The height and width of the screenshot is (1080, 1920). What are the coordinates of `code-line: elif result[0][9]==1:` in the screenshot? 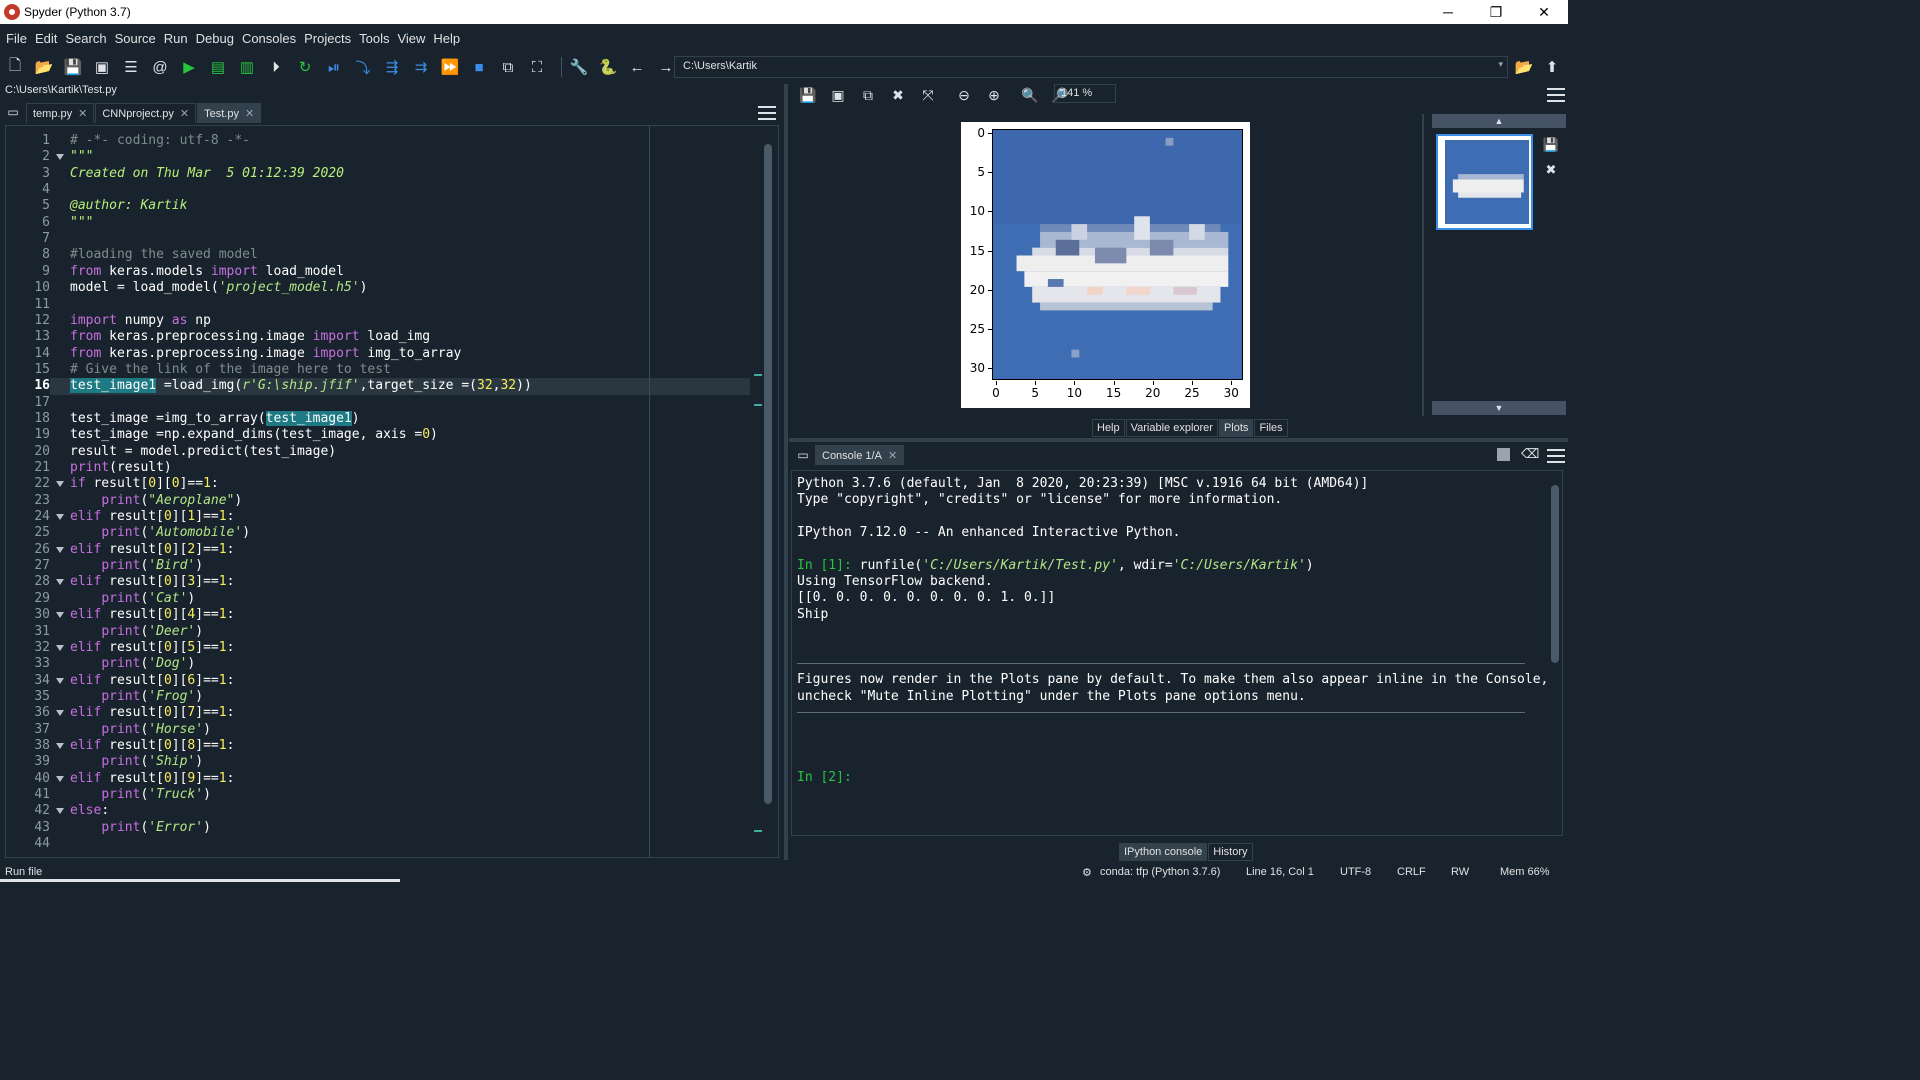 It's located at (152, 779).